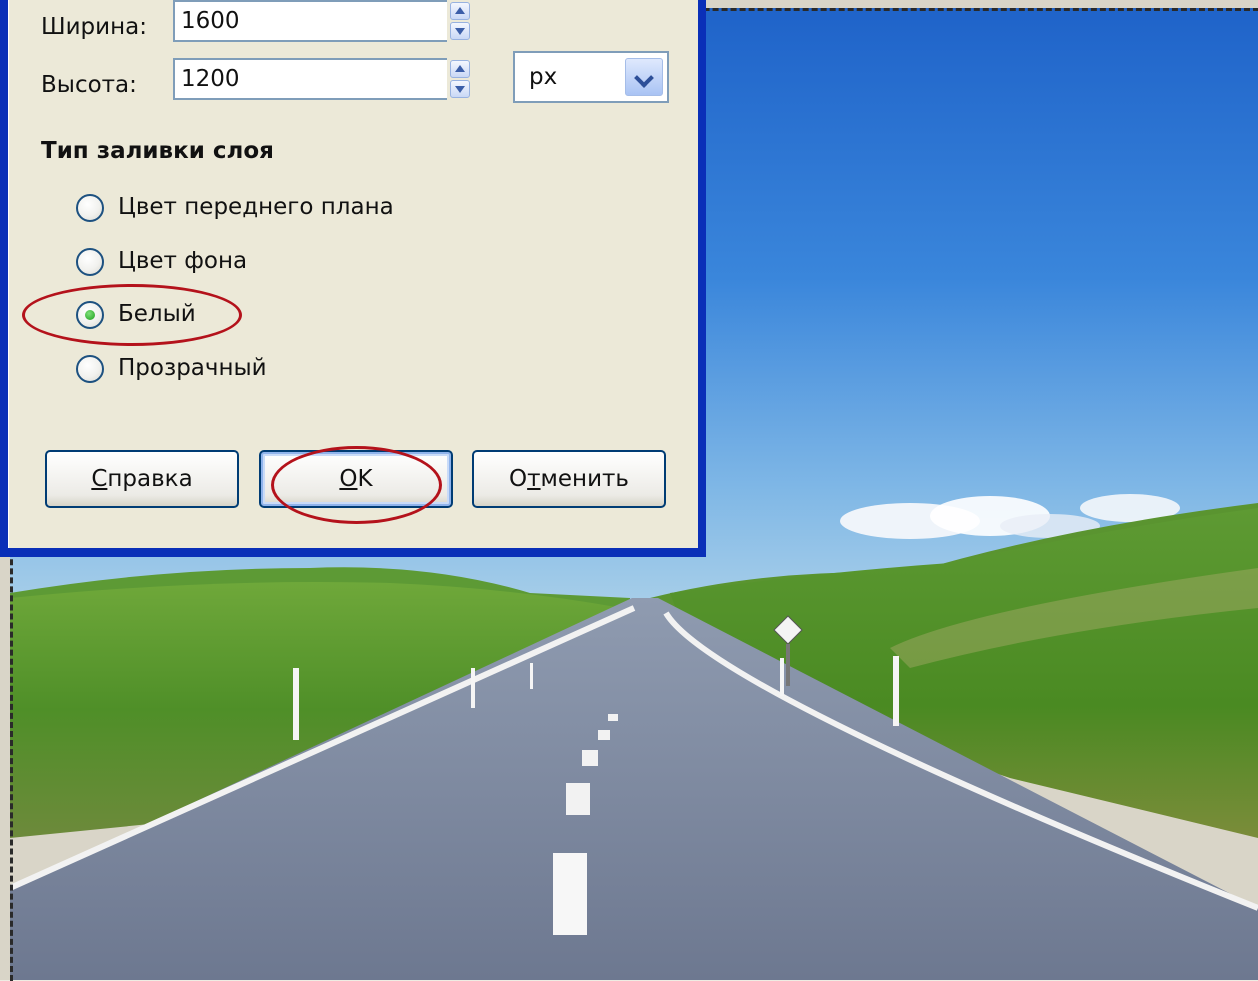  I want to click on width-input: 1600, so click(323, 21).